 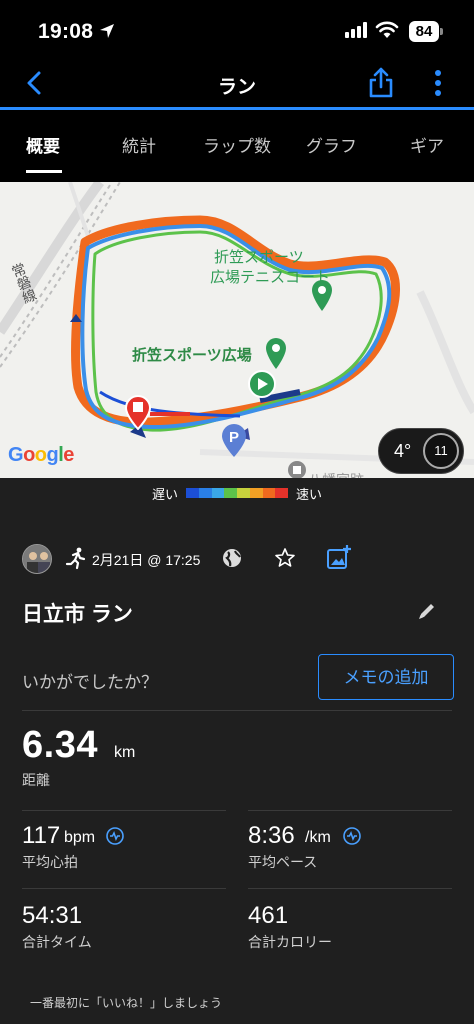 I want to click on notes-prompt: いかがでしたか？, so click(x=90, y=682).